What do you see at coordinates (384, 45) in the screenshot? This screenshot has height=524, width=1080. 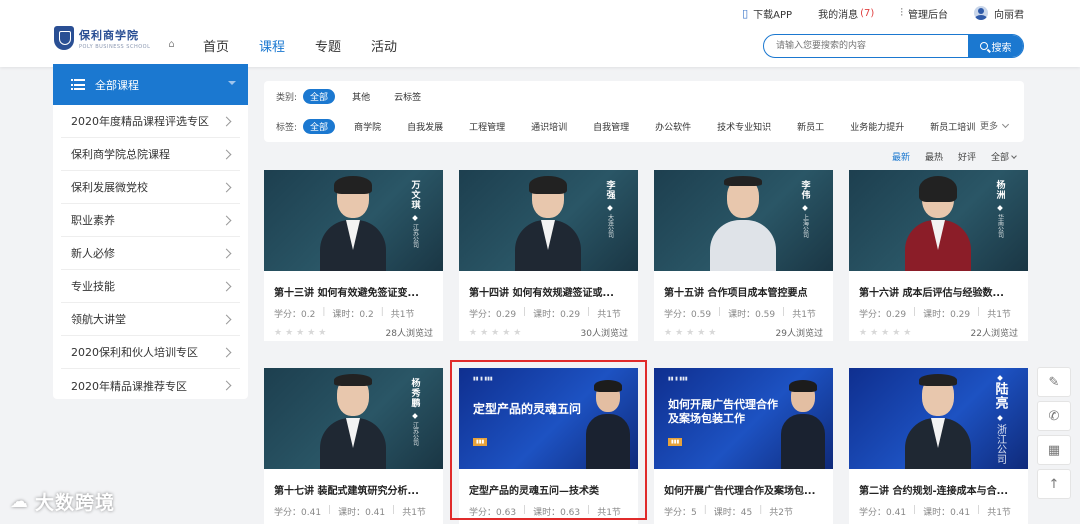 I see `nav-activities: 活动` at bounding box center [384, 45].